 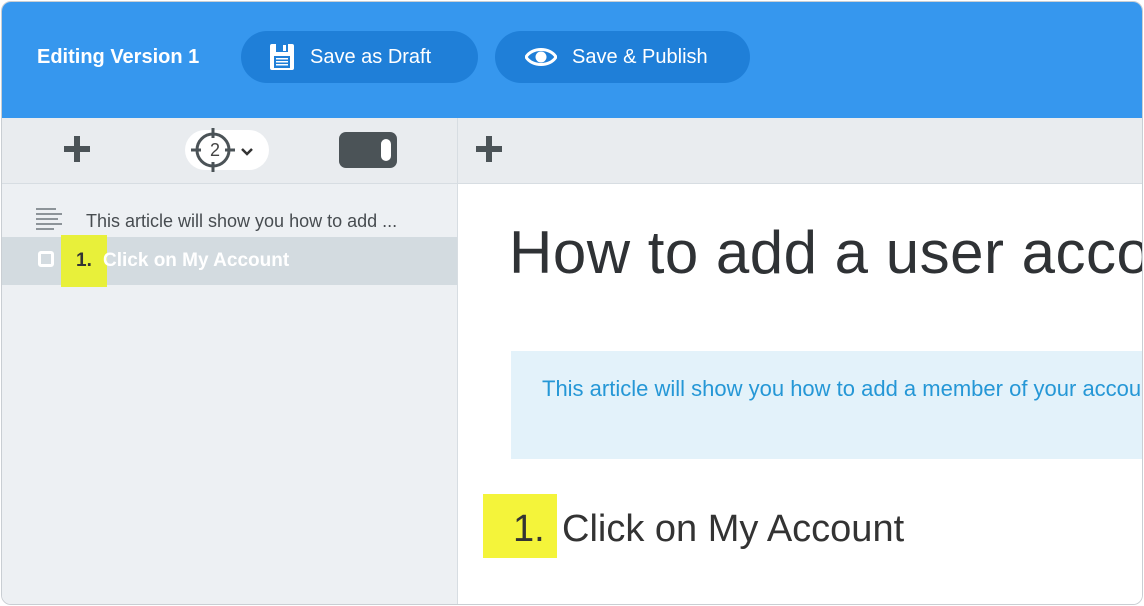 I want to click on chevron-down-icon, so click(x=247, y=153).